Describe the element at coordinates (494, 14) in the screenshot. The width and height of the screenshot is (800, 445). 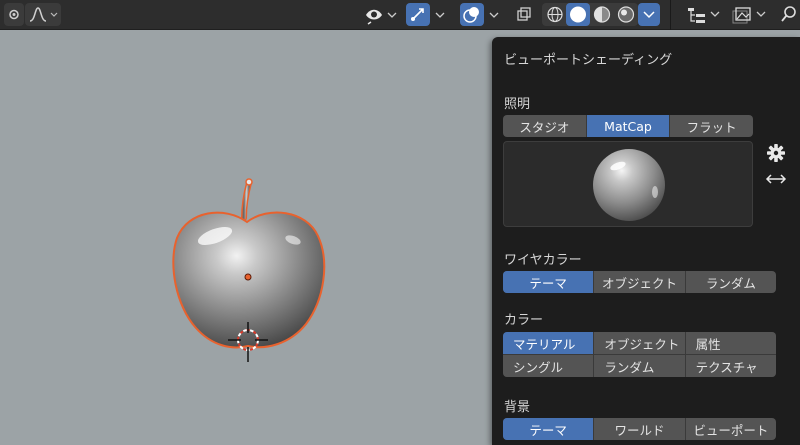
I see `overlay-dropdown` at that location.